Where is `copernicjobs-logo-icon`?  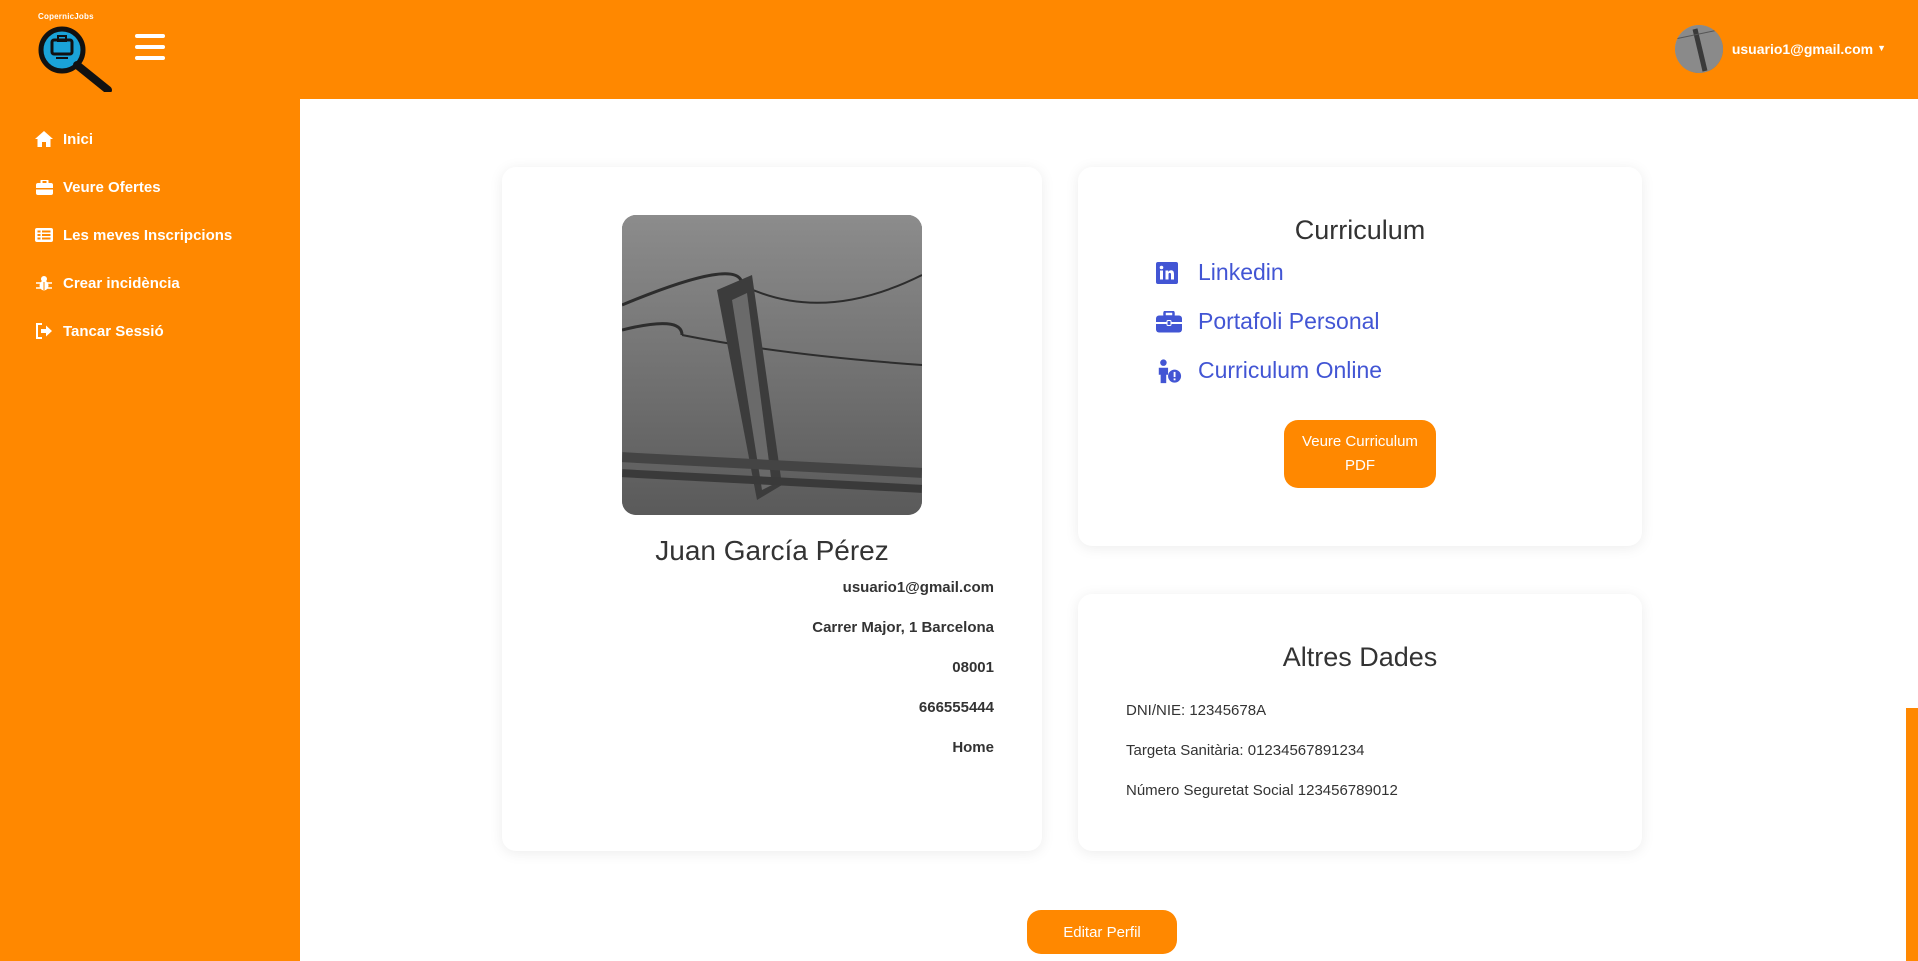 copernicjobs-logo-icon is located at coordinates (76, 53).